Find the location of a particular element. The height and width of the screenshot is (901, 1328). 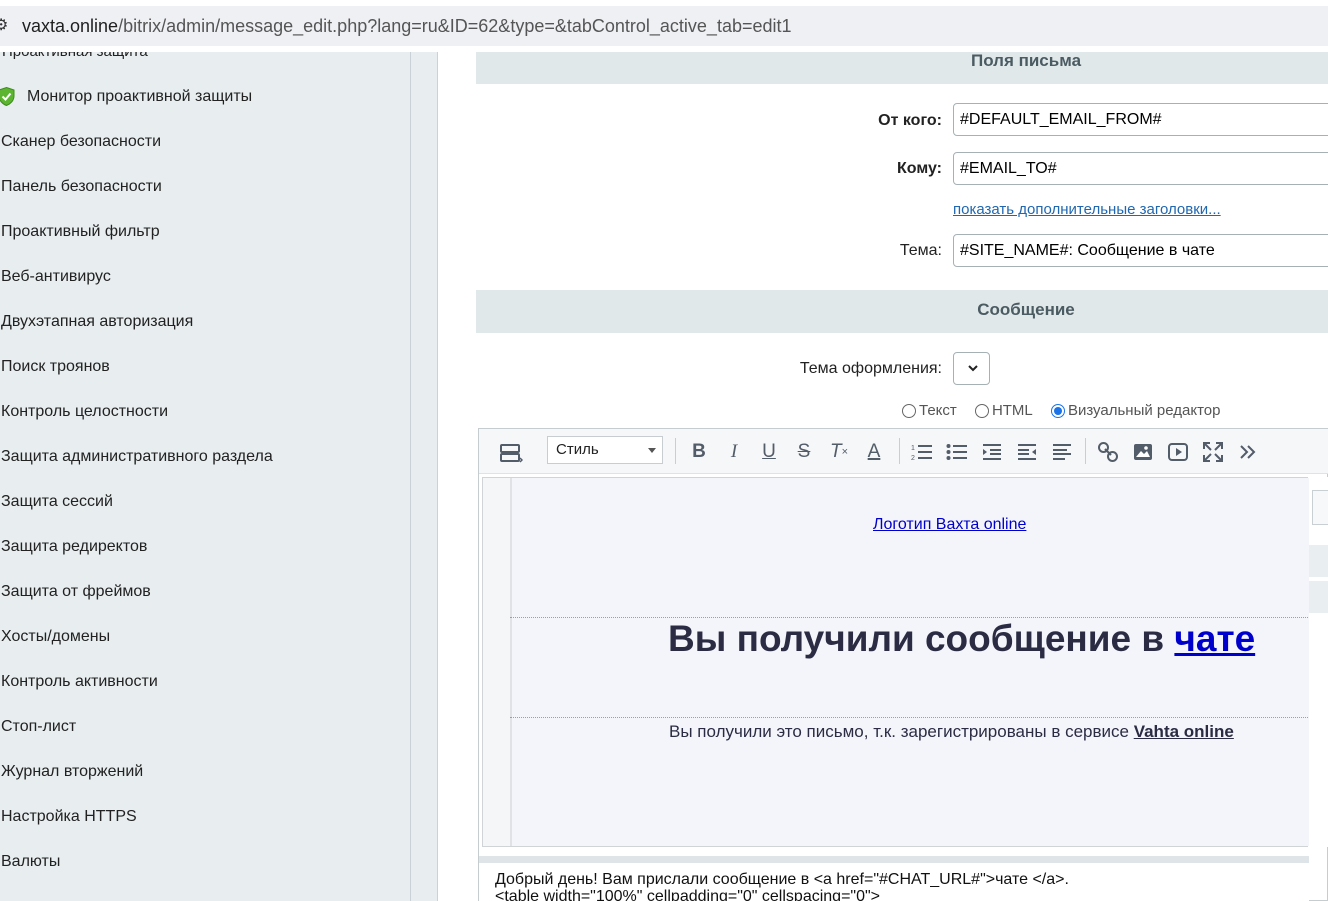

unordered-list-icon is located at coordinates (957, 452).